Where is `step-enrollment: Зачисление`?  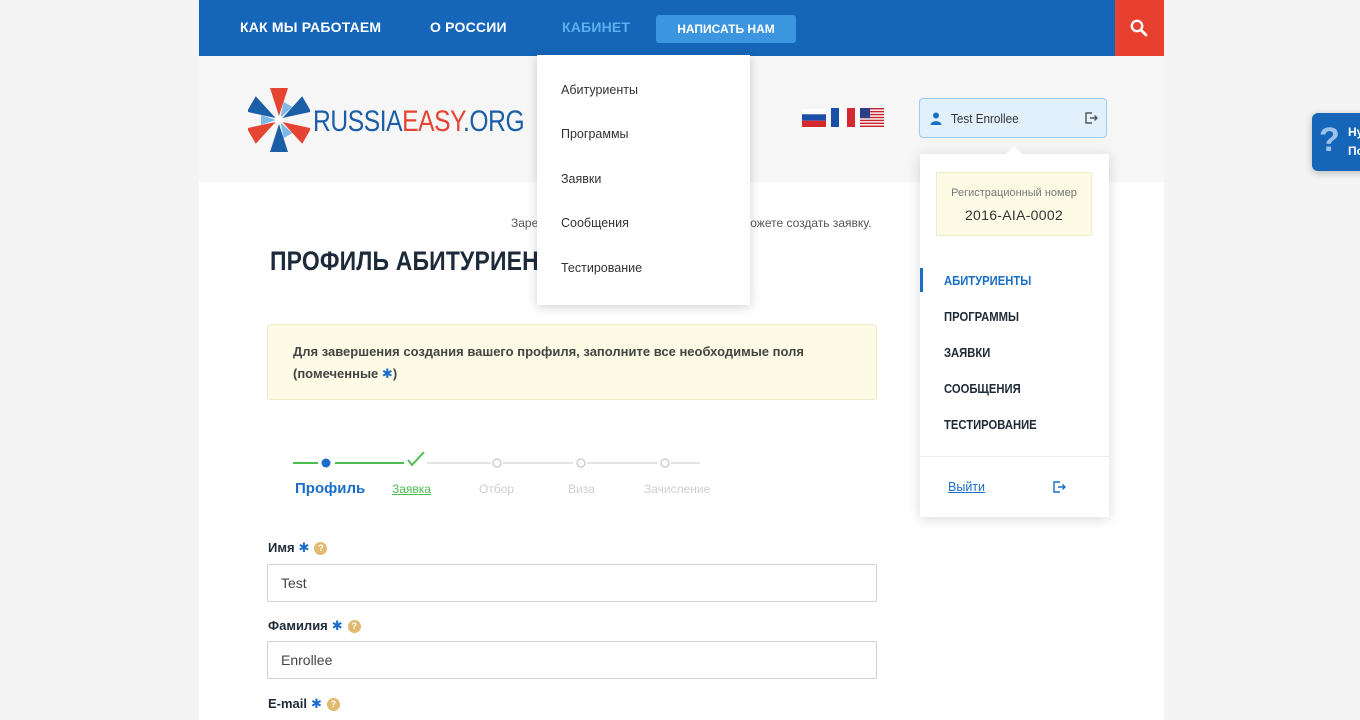 step-enrollment: Зачисление is located at coordinates (677, 489).